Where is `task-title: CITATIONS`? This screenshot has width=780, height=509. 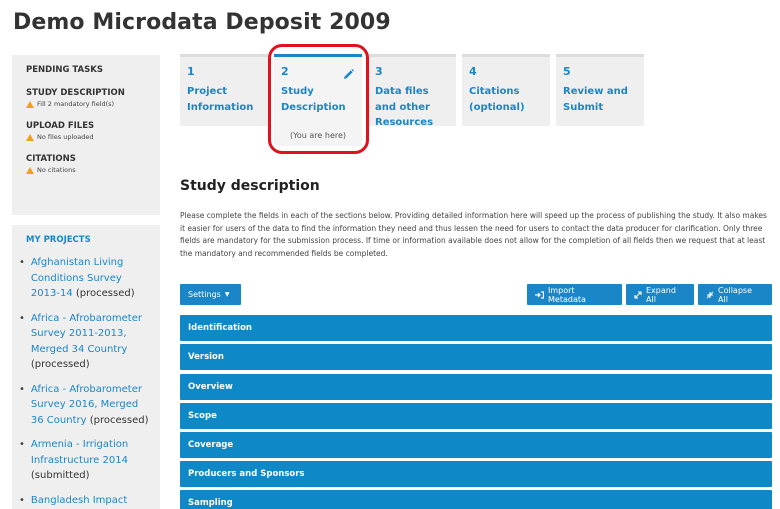 task-title: CITATIONS is located at coordinates (51, 159).